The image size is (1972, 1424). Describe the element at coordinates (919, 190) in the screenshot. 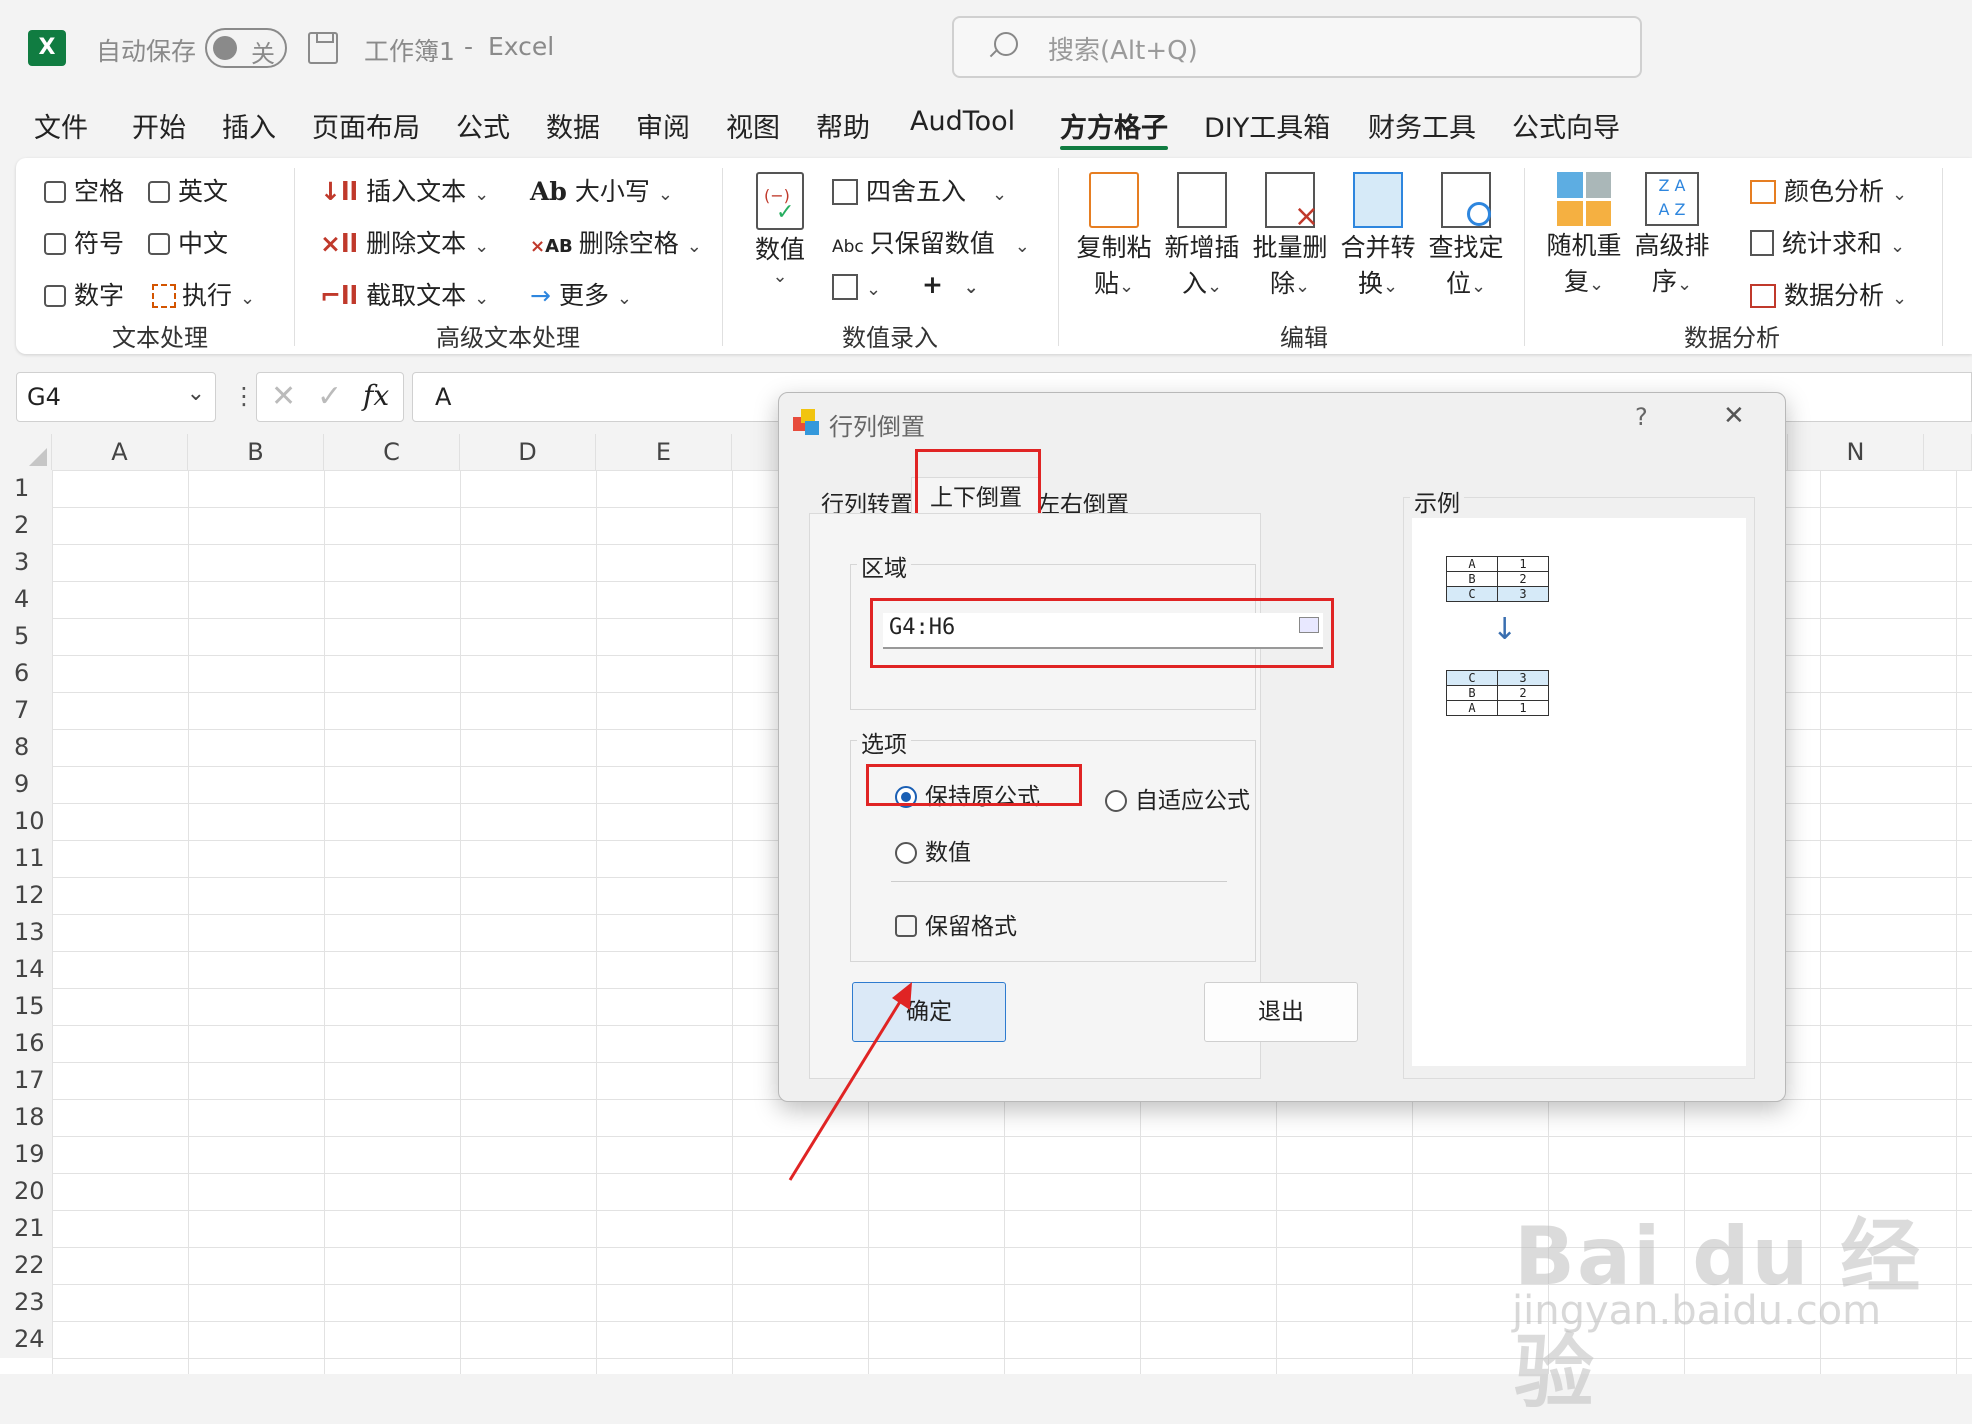

I see `round-button: 四舍五入 ⌄` at that location.